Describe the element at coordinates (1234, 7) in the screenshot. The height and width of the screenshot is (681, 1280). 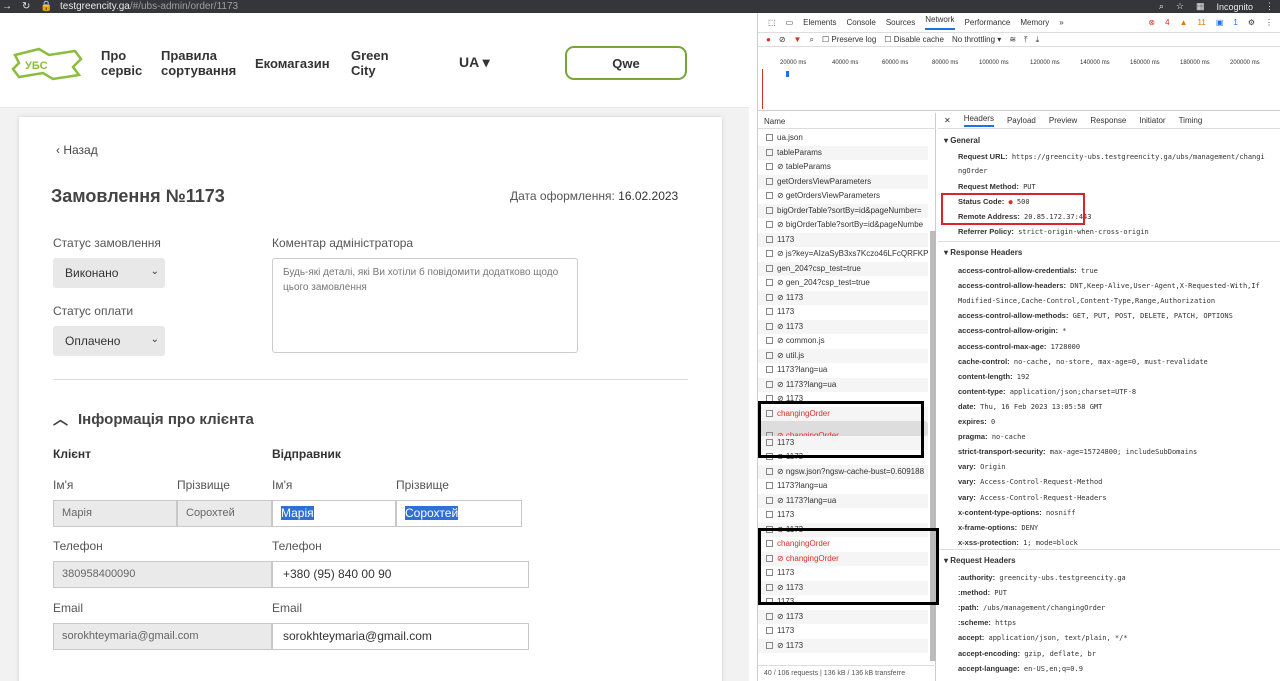
I see `incognito-label: Incognito` at that location.